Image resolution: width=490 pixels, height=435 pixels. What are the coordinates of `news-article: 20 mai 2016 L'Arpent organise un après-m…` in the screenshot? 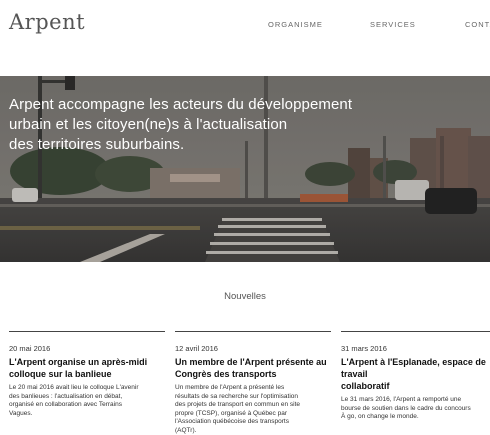 It's located at (87, 383).